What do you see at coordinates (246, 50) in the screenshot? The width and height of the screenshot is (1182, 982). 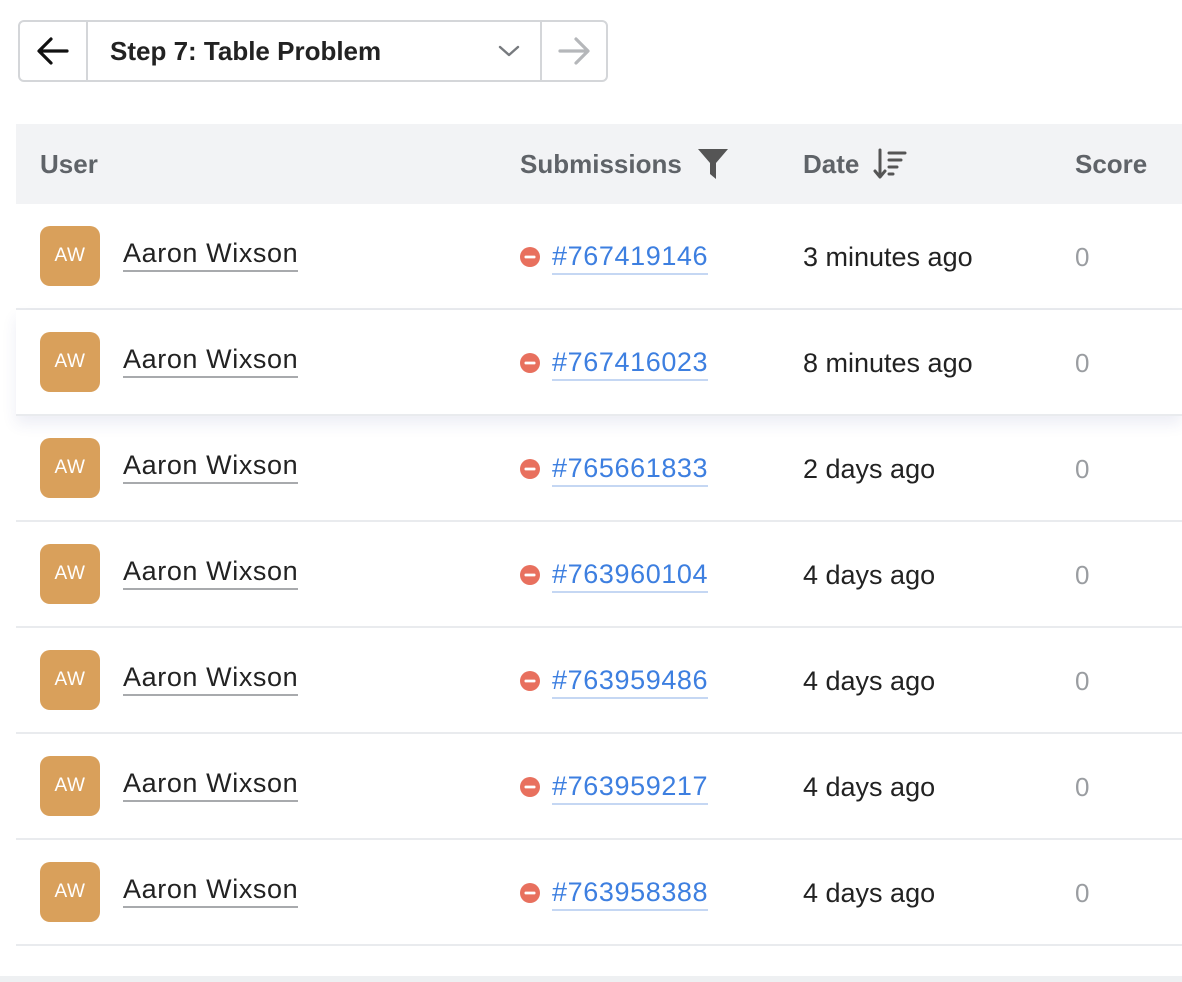 I see `step-title: Step 7: Table Problem` at bounding box center [246, 50].